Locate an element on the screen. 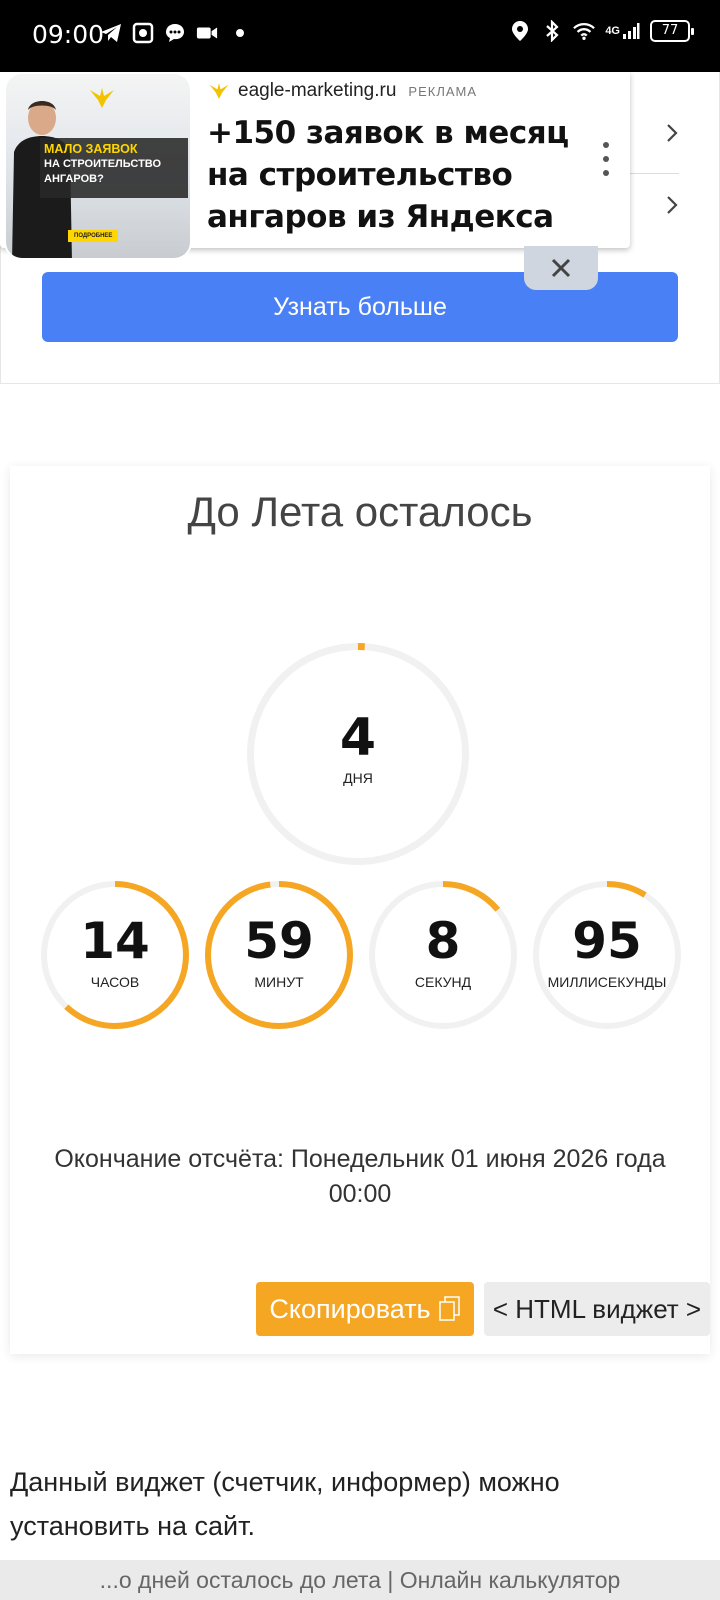 The image size is (720, 1600). chat-icon is located at coordinates (175, 33).